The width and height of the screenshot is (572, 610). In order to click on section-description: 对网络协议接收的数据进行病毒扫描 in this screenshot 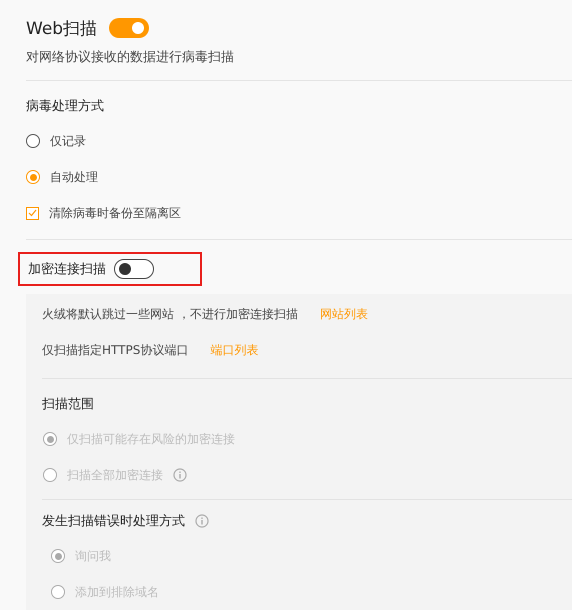, I will do `click(130, 57)`.